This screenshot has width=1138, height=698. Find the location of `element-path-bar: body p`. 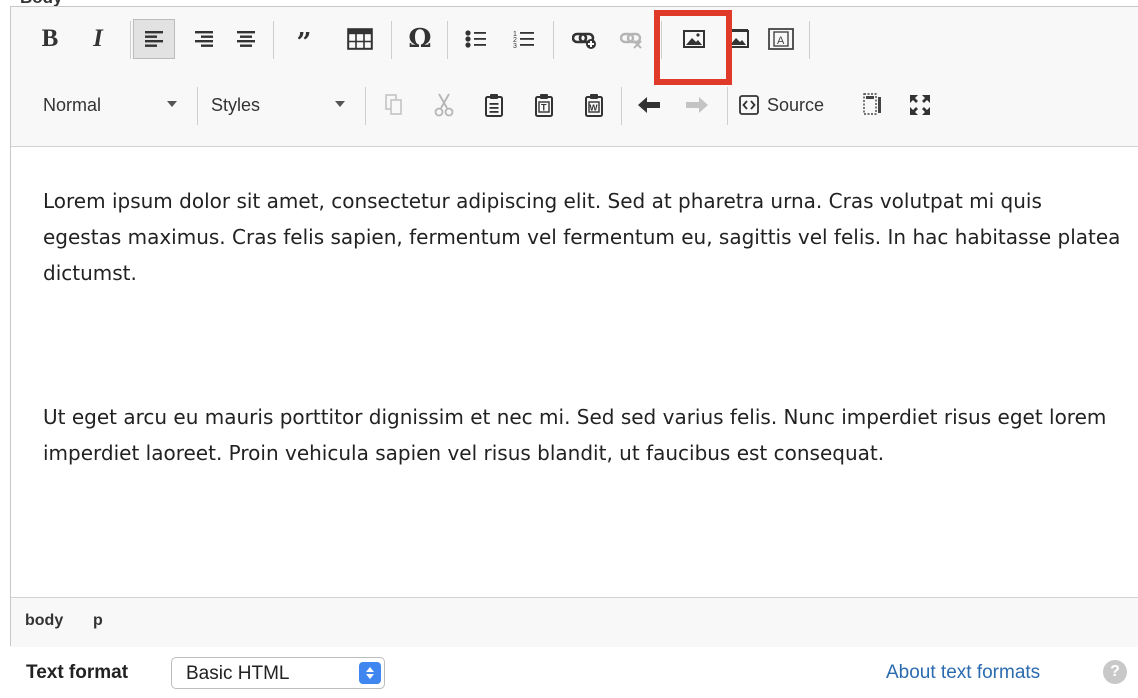

element-path-bar: body p is located at coordinates (574, 622).